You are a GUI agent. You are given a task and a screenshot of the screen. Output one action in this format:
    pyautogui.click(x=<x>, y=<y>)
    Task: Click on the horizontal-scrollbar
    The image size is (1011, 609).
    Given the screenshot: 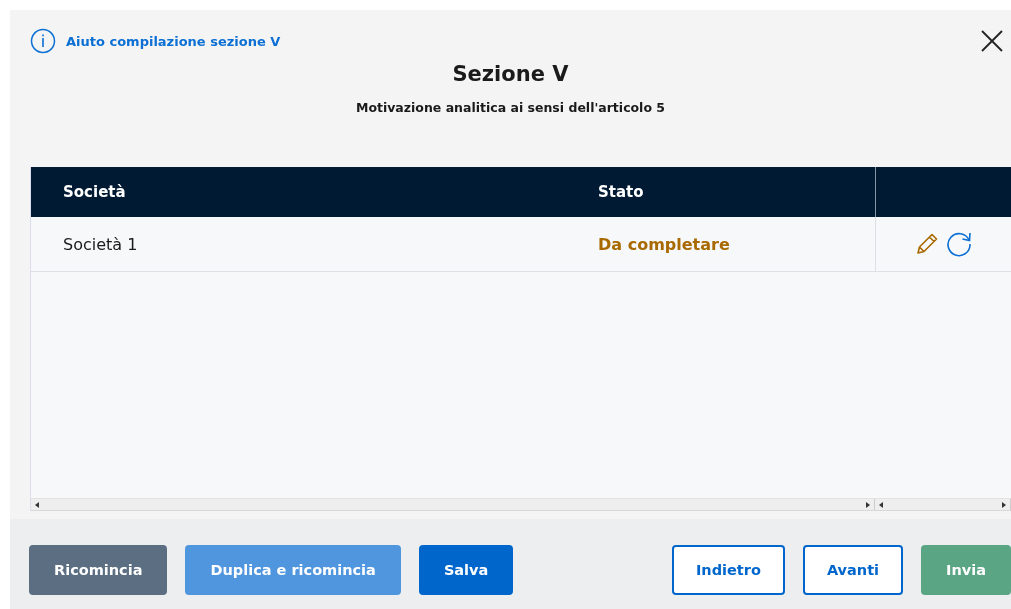 What is the action you would take?
    pyautogui.click(x=521, y=504)
    